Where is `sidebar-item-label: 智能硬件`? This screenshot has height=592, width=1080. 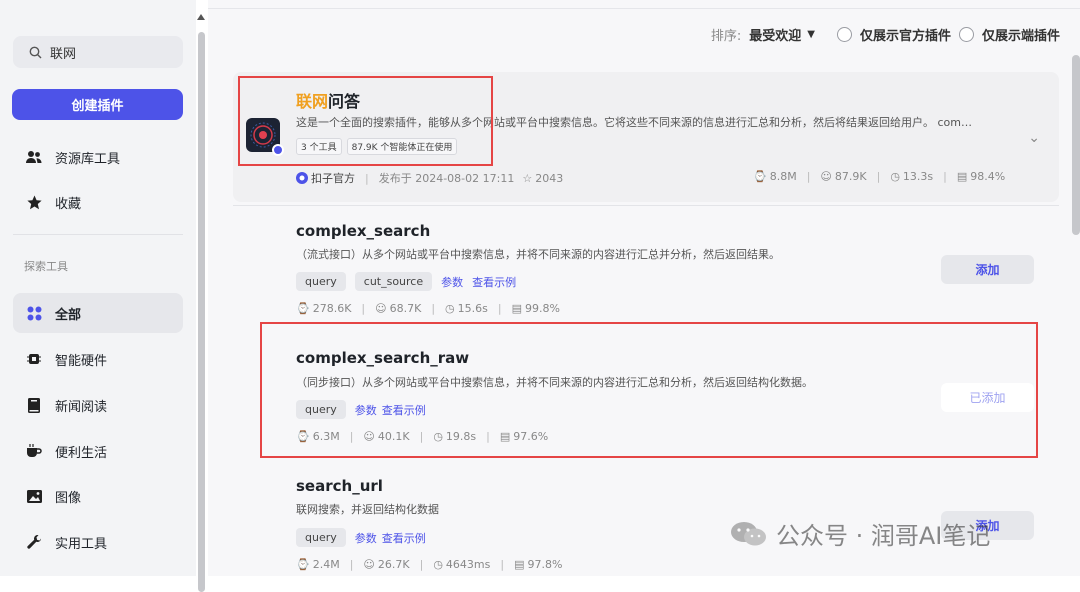
sidebar-item-label: 智能硬件 is located at coordinates (81, 361).